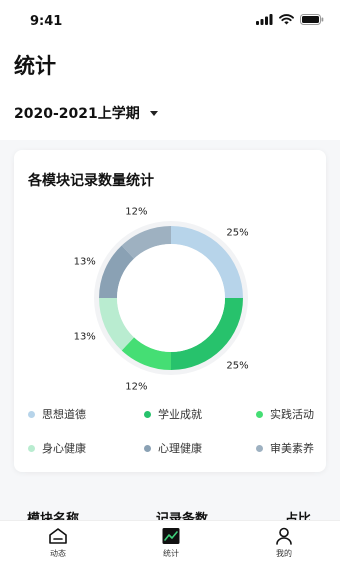  I want to click on home-icon, so click(58, 536).